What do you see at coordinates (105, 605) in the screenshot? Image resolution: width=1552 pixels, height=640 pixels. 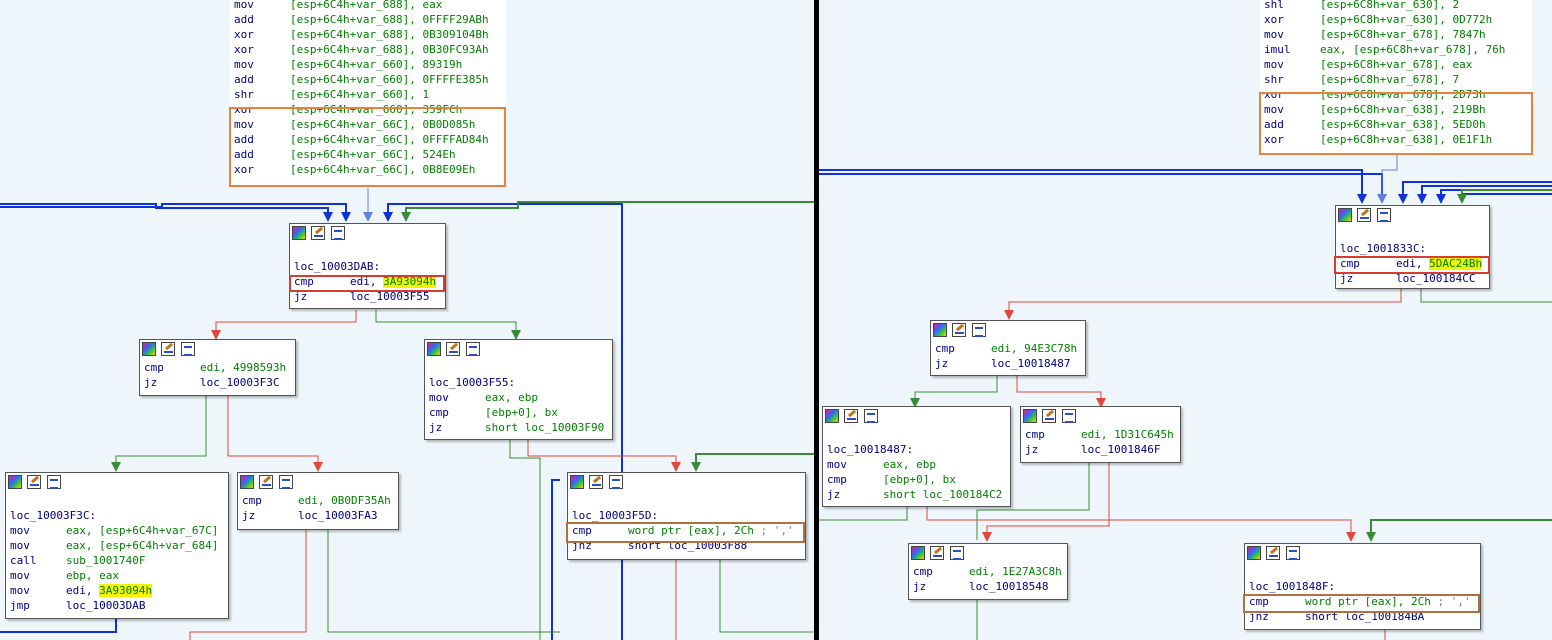 I see `jump-target: loc_10003DAB` at bounding box center [105, 605].